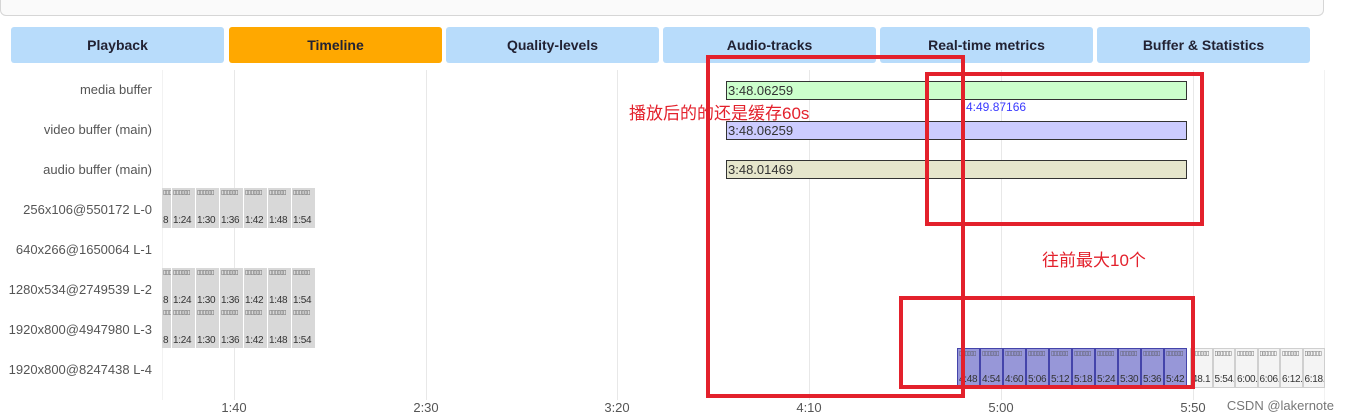  Describe the element at coordinates (335, 45) in the screenshot. I see `tab-timeline: Timeline` at that location.